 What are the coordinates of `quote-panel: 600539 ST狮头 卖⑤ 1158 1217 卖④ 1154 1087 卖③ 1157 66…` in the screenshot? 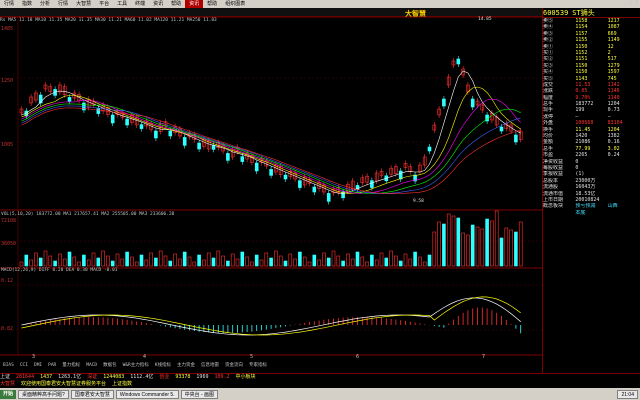 It's located at (591, 190).